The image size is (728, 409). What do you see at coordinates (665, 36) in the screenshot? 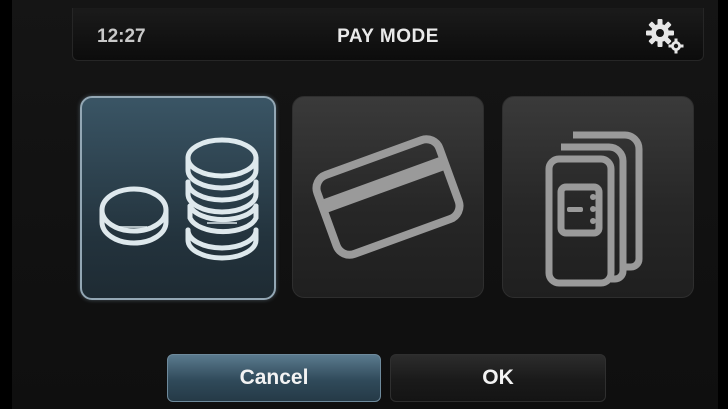
I see `gears-icon` at bounding box center [665, 36].